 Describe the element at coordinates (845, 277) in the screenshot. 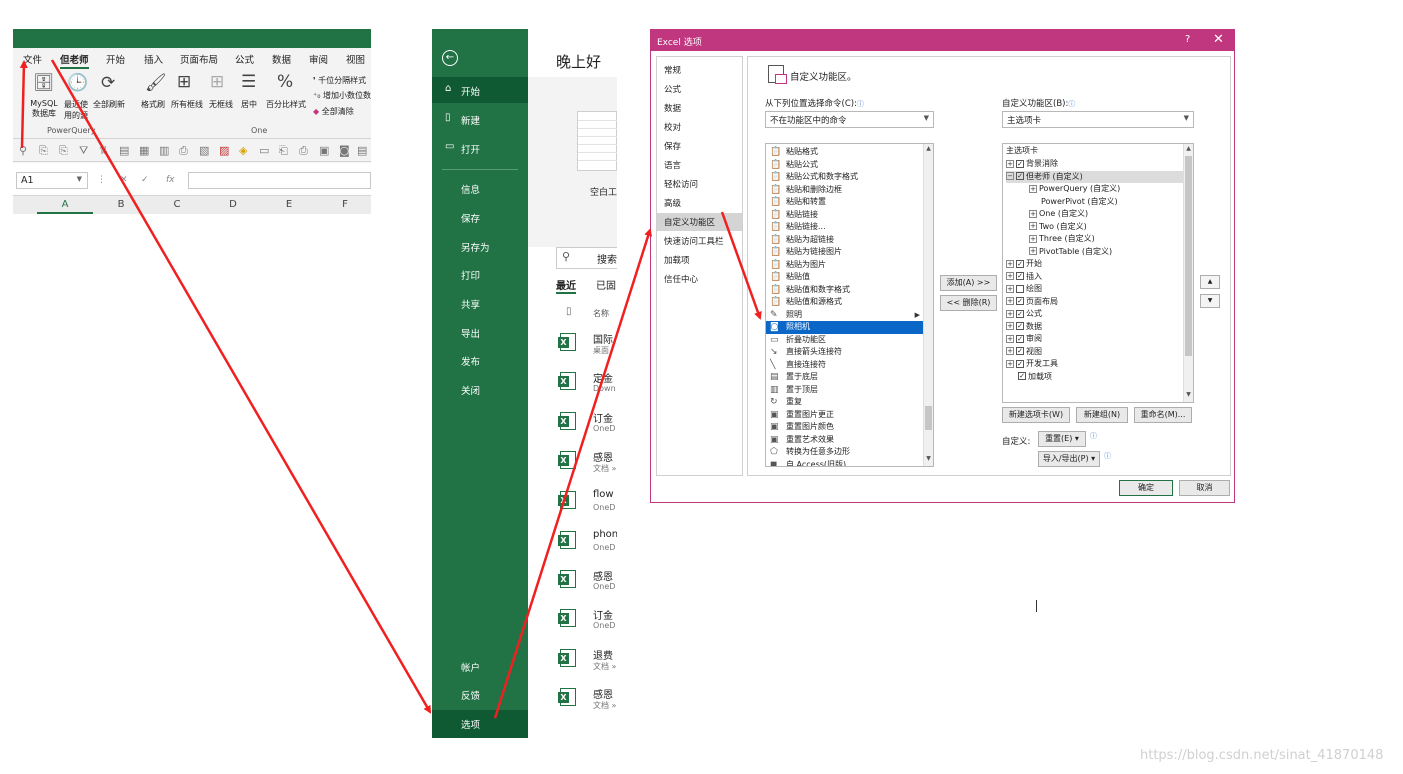

I see `command-item: 📋 粘贴值` at that location.